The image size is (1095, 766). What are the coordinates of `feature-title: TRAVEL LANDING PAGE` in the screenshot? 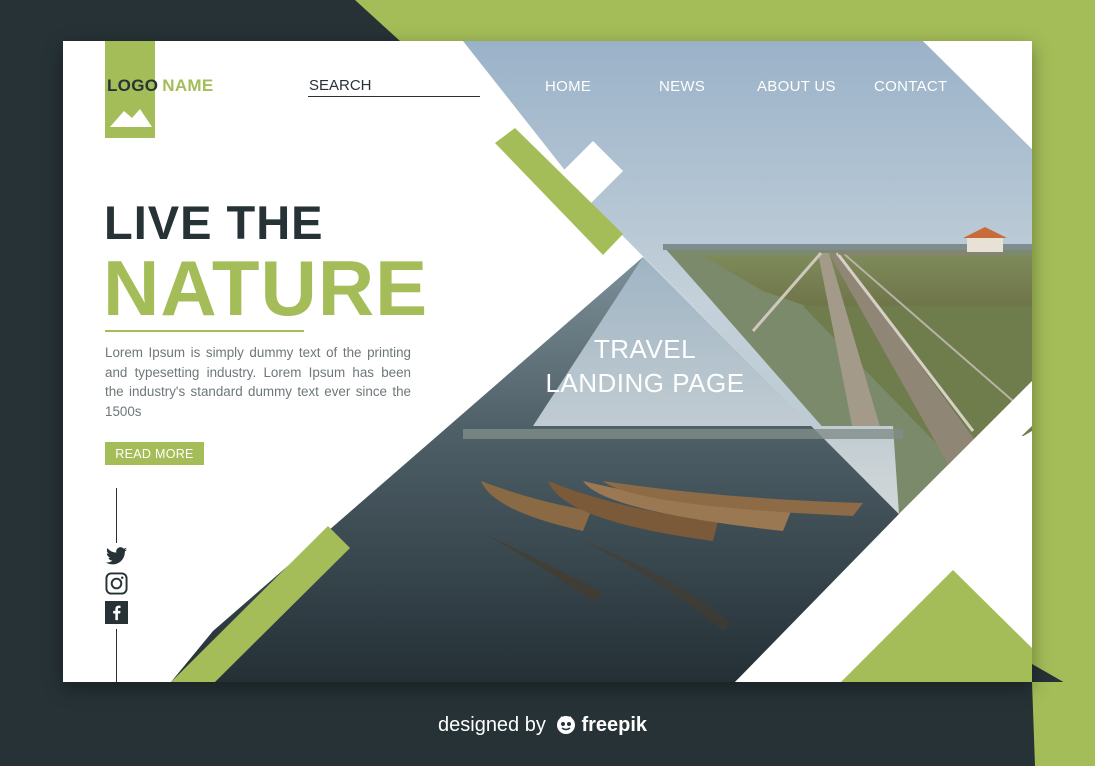 It's located at (645, 366).